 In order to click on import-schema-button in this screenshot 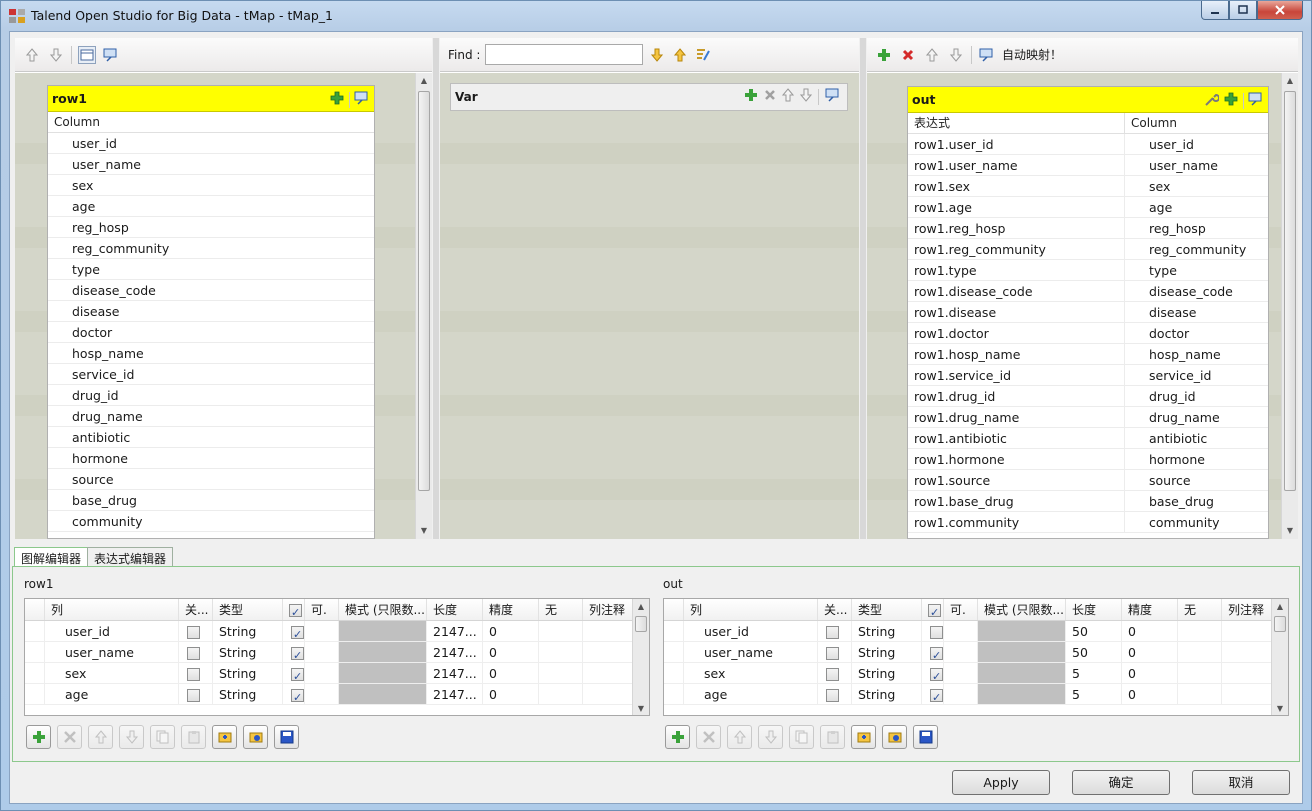, I will do `click(863, 737)`.